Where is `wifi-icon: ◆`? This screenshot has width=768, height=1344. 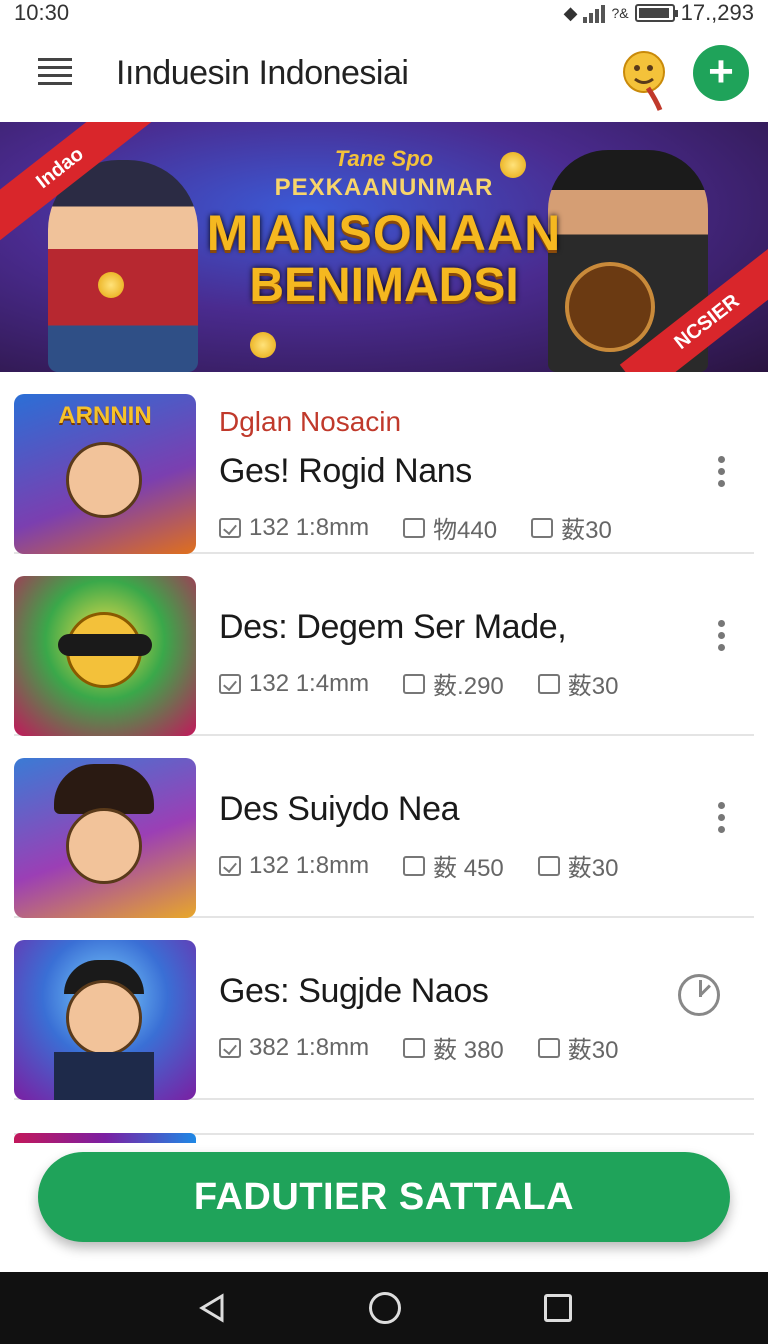 wifi-icon: ◆ is located at coordinates (570, 12).